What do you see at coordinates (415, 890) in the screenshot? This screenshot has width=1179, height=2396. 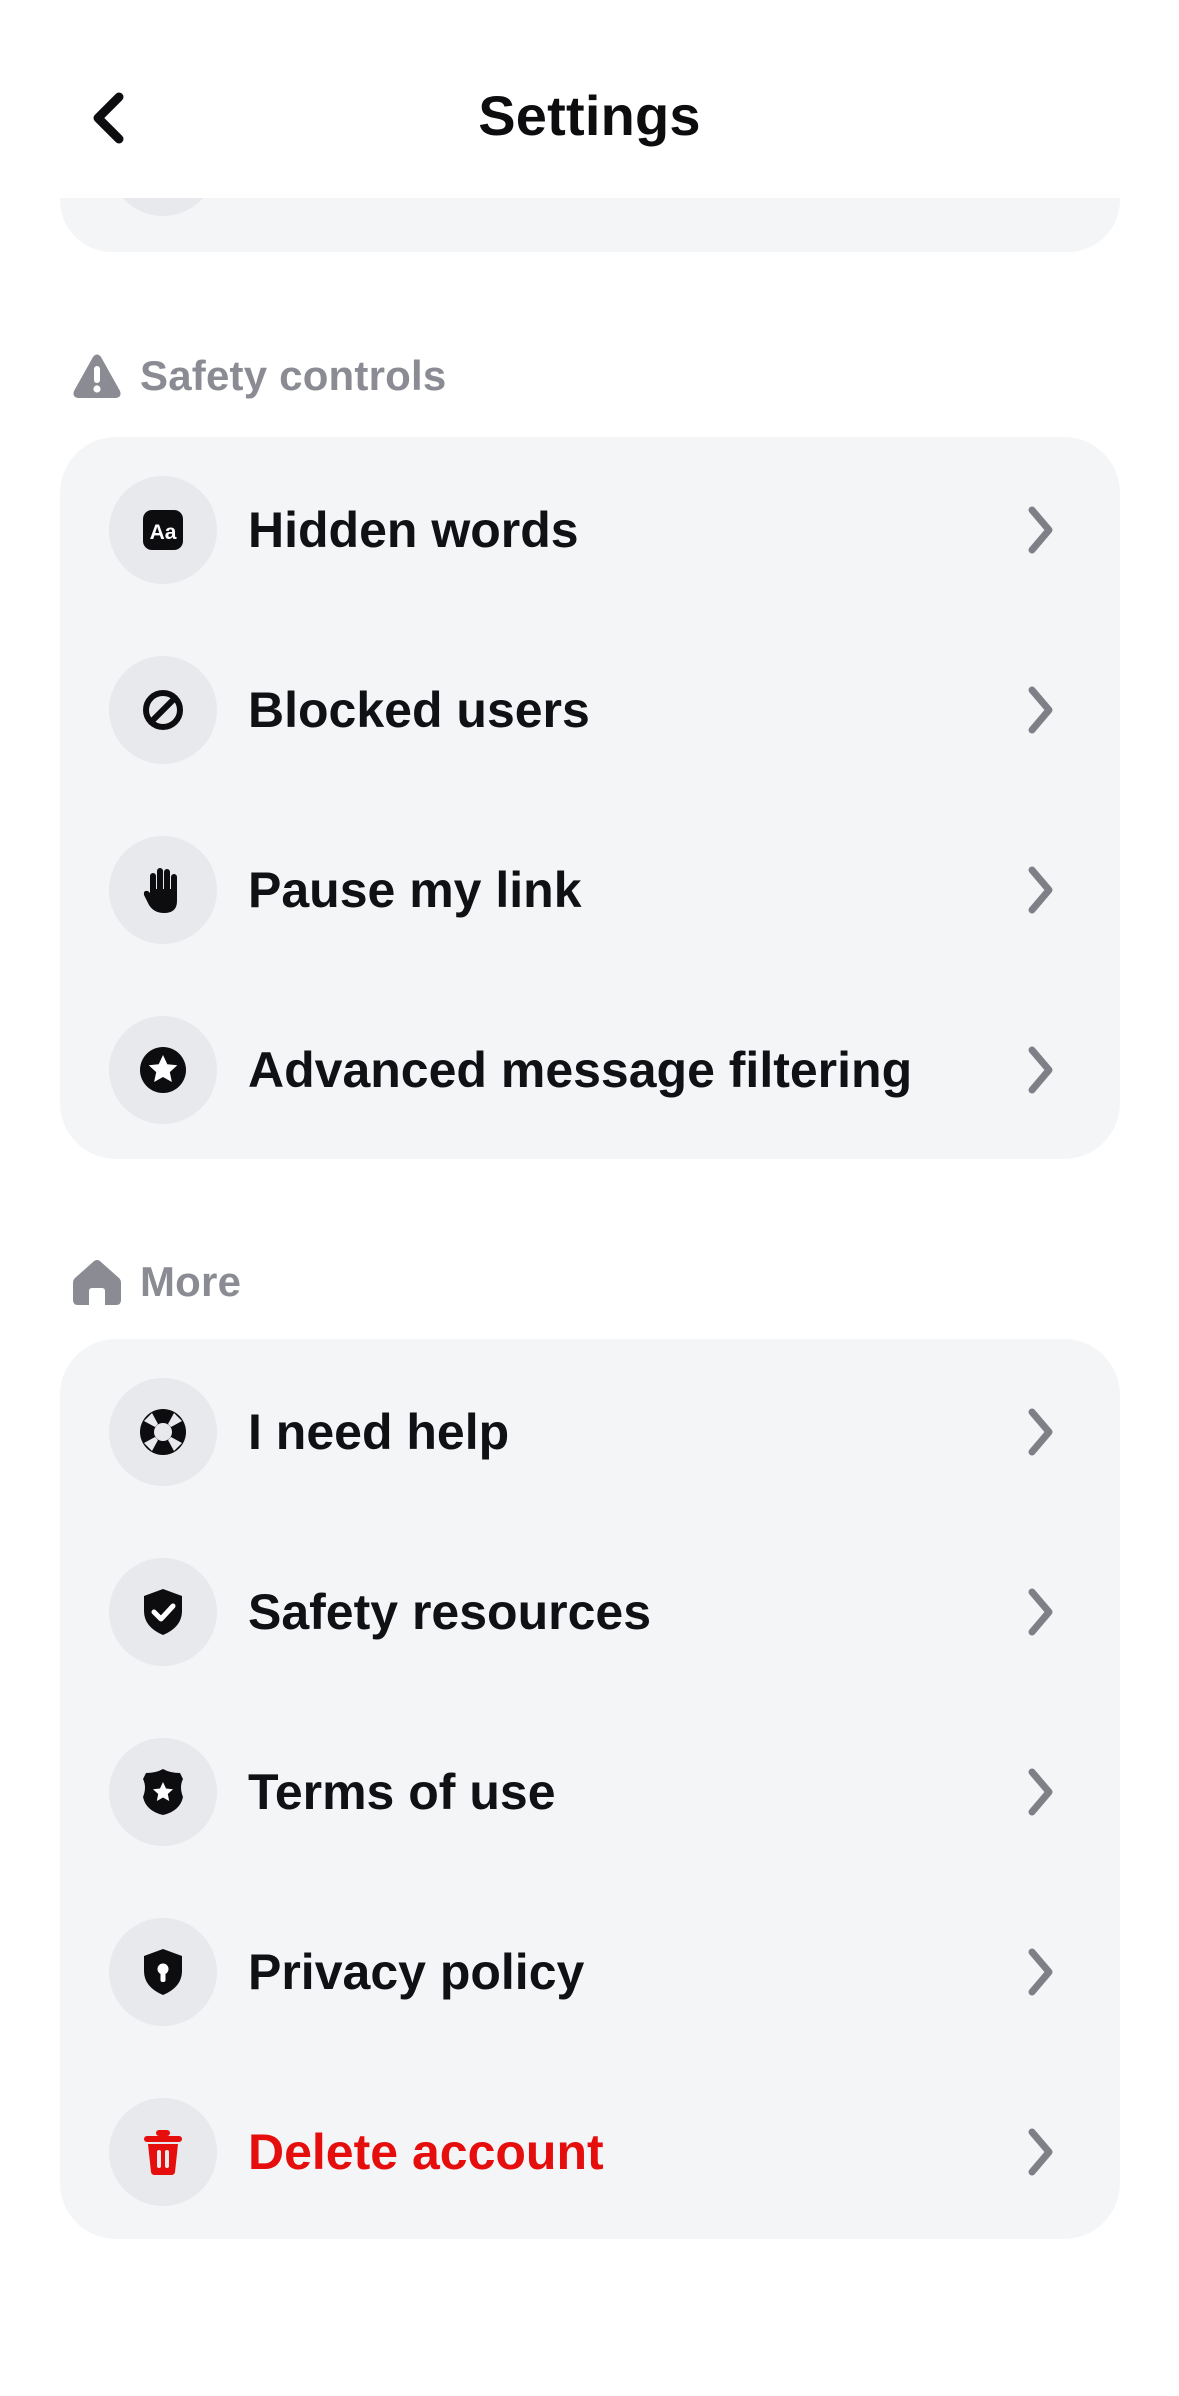 I see `row-label: Pause my link` at bounding box center [415, 890].